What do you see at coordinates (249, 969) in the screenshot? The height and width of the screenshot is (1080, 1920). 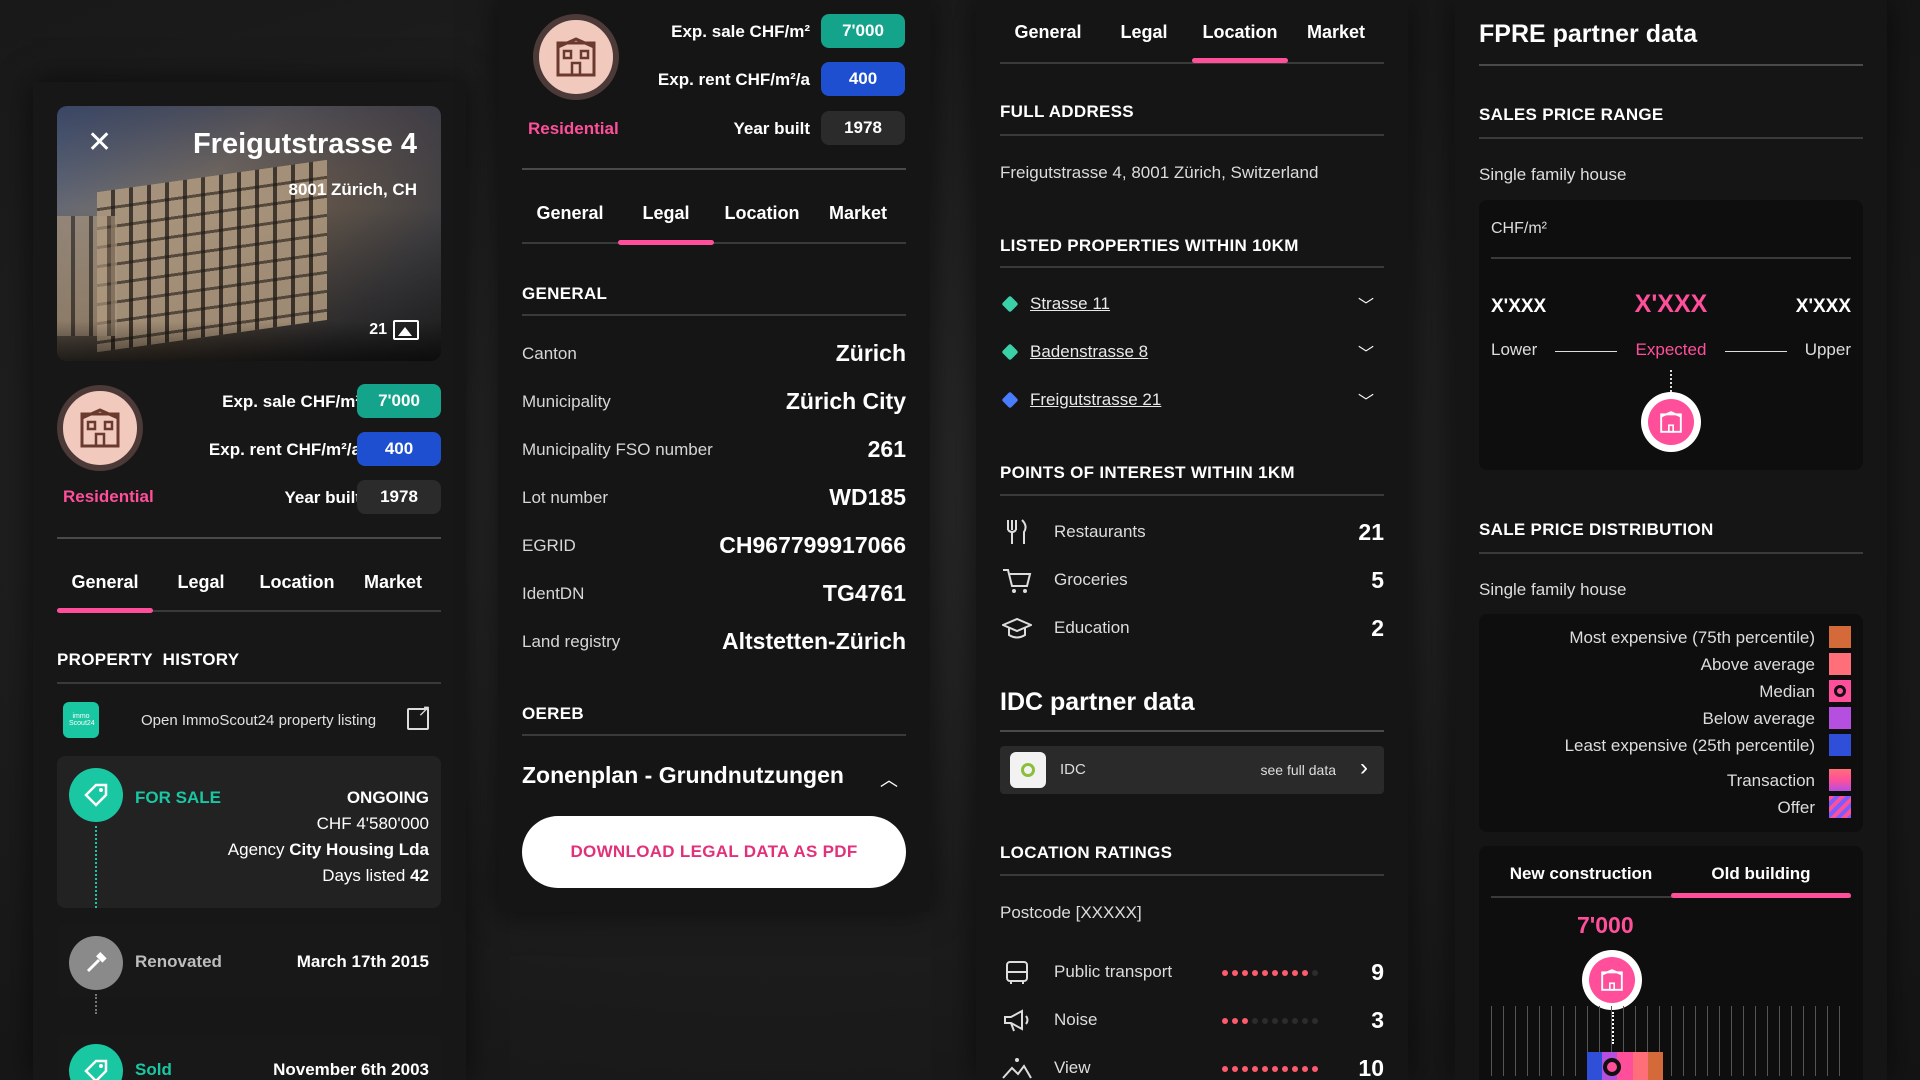 I see `renovated-card: Renovated March 17th 2015` at bounding box center [249, 969].